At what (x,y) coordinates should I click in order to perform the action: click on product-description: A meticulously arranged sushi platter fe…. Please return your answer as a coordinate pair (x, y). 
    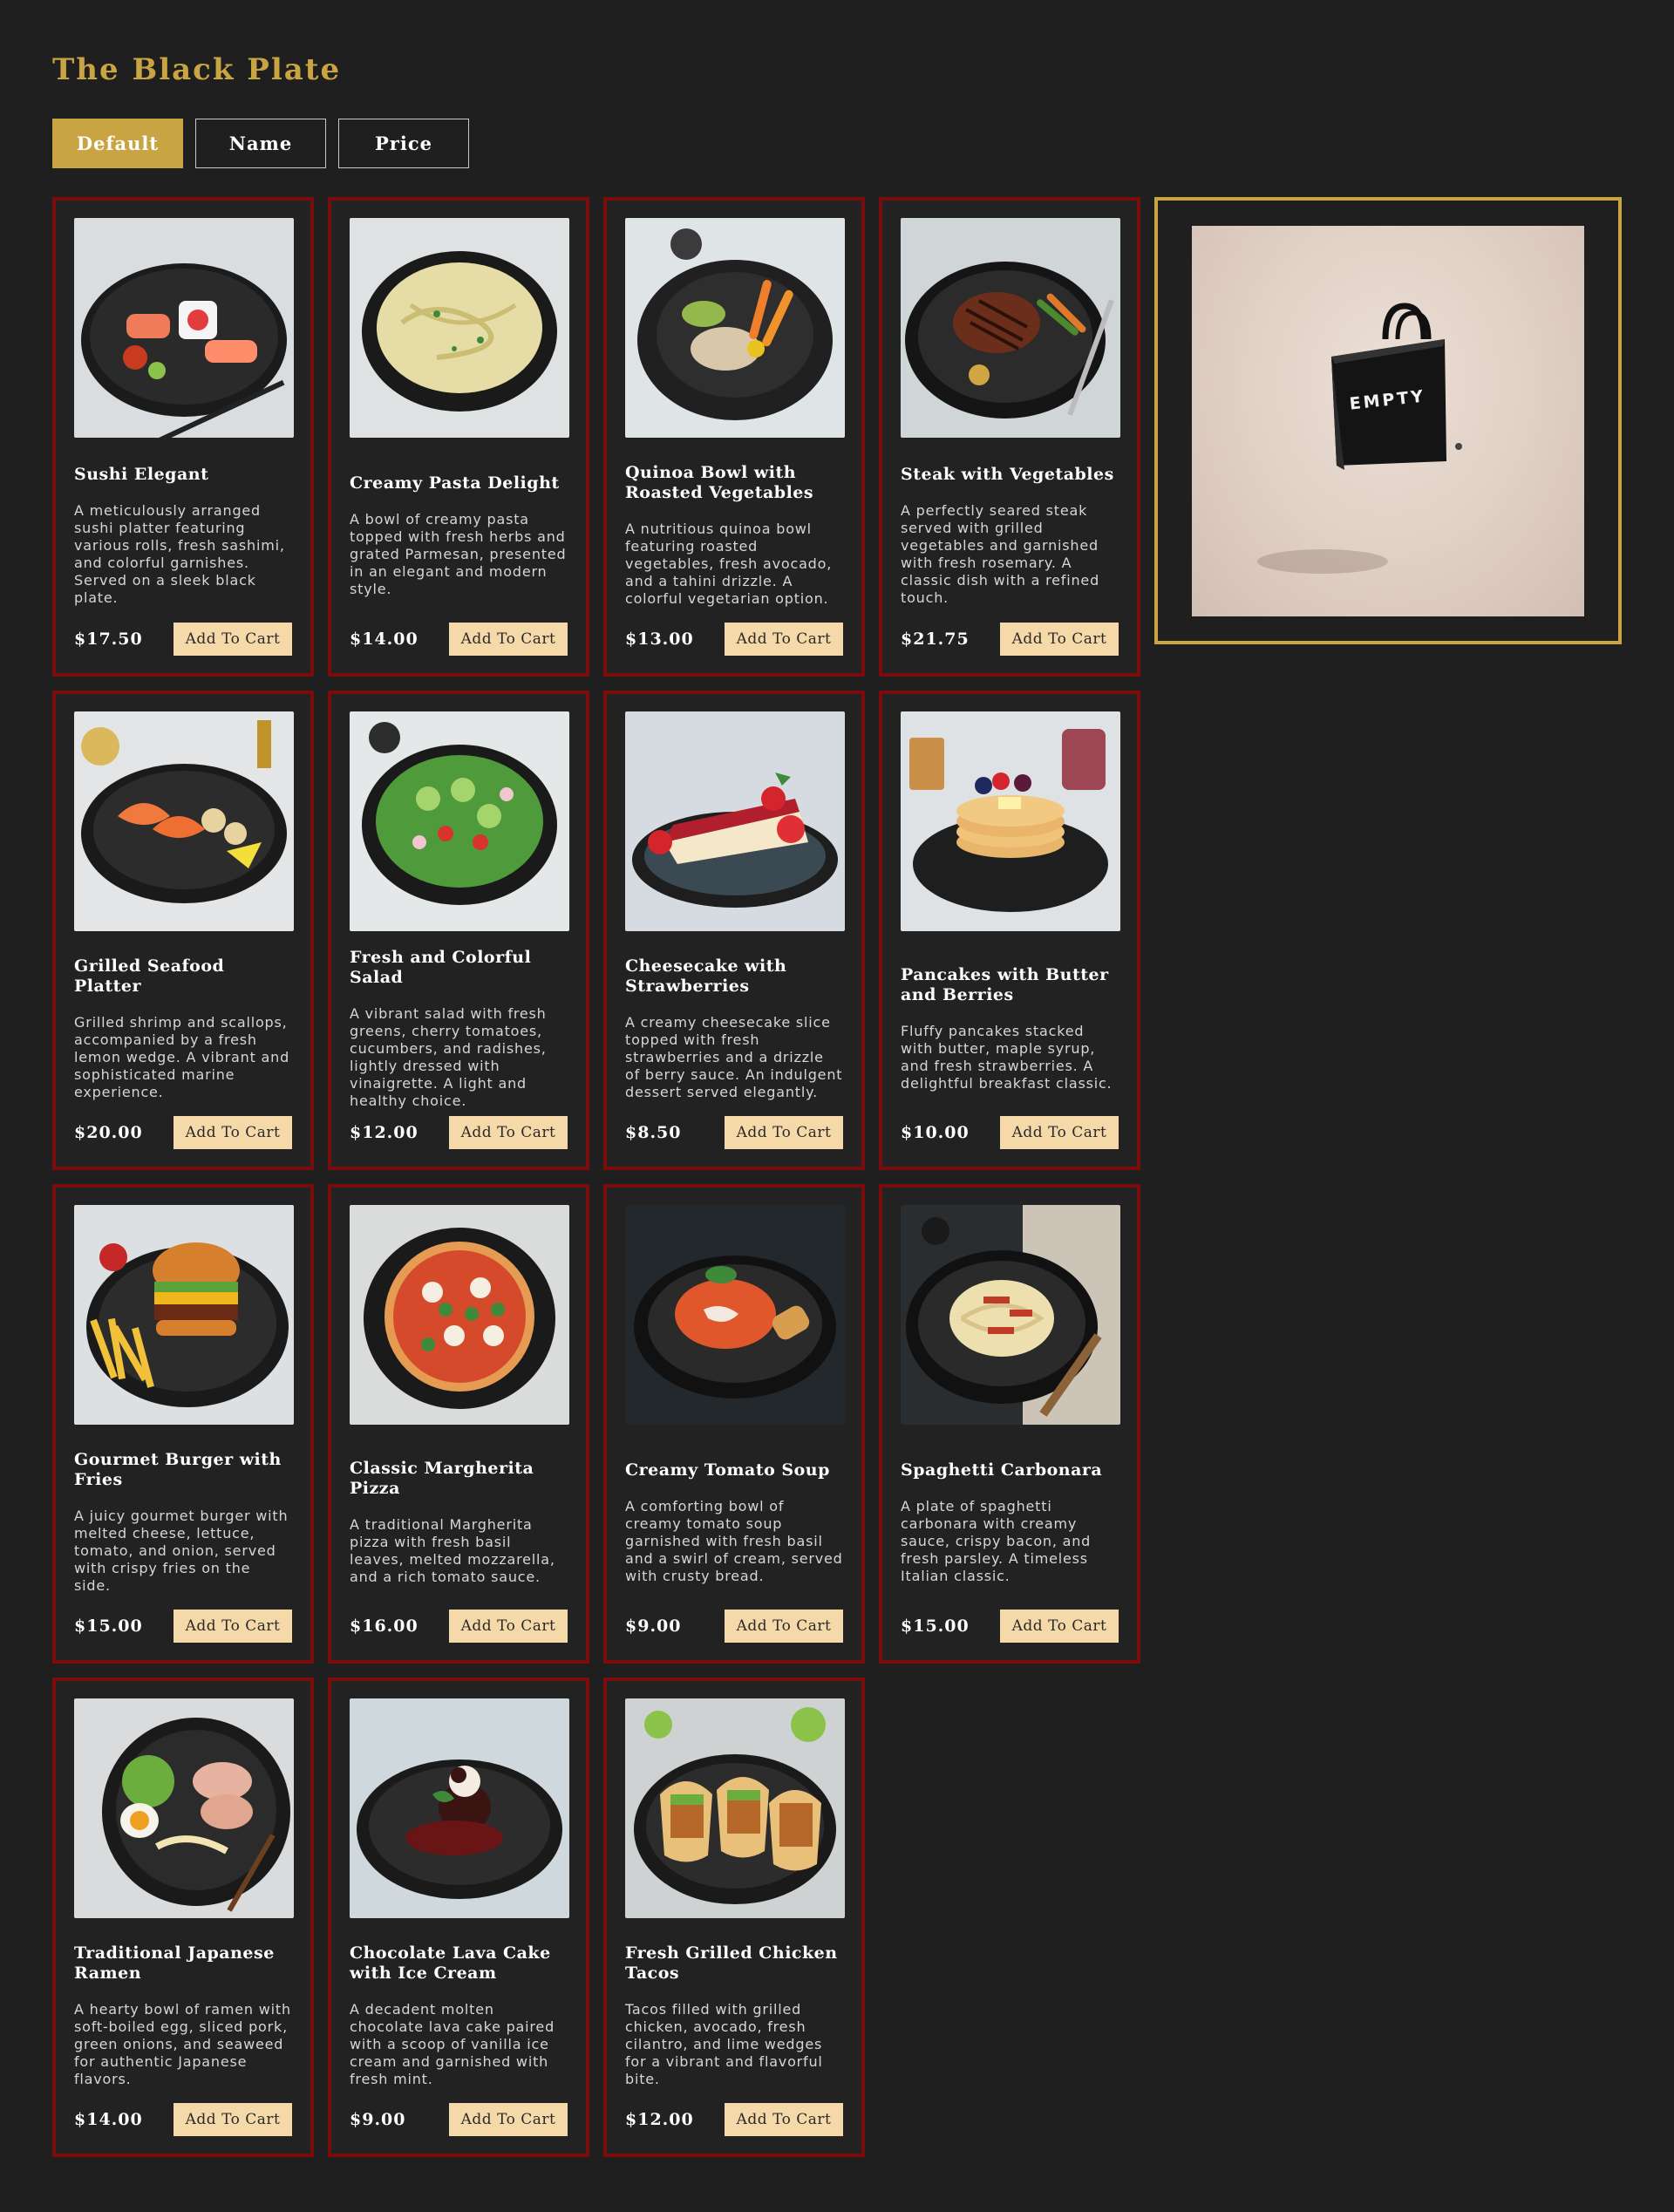
    Looking at the image, I should click on (179, 554).